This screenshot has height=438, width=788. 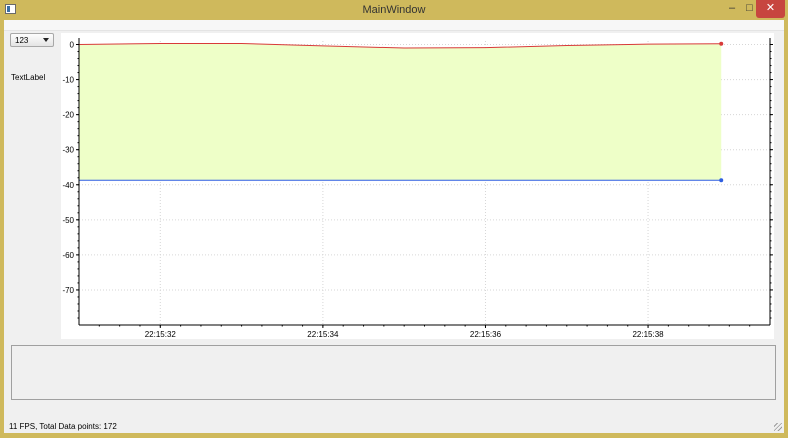 What do you see at coordinates (323, 334) in the screenshot?
I see `x-tick-label: 22:15:34` at bounding box center [323, 334].